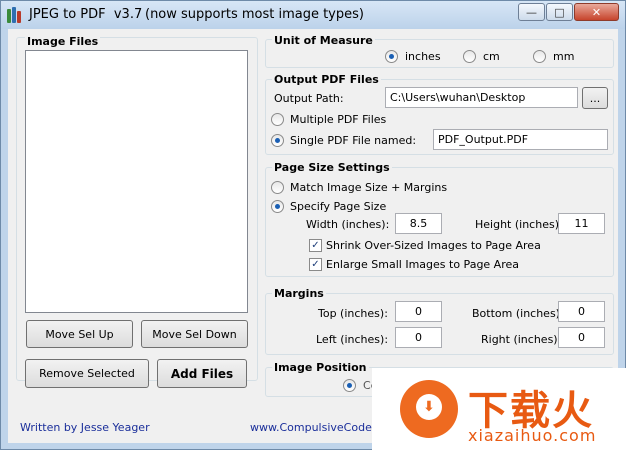 This screenshot has width=626, height=450. I want to click on image-position-title: Image Position, so click(320, 367).